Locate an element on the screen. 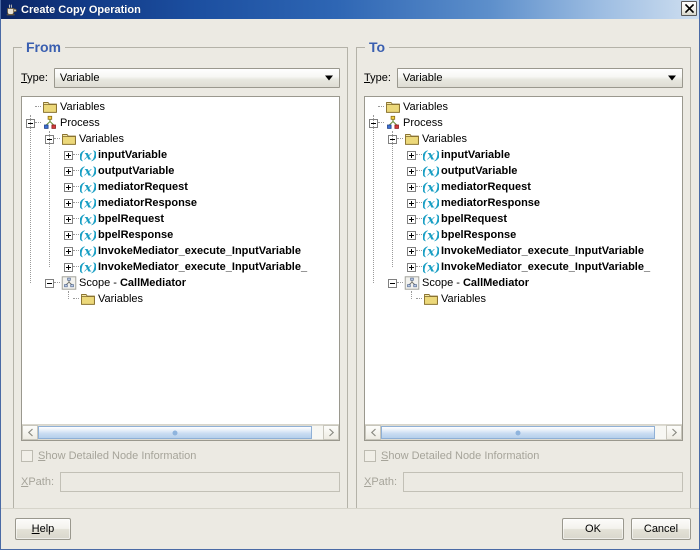  tree-node-label: Variables is located at coordinates (426, 107).